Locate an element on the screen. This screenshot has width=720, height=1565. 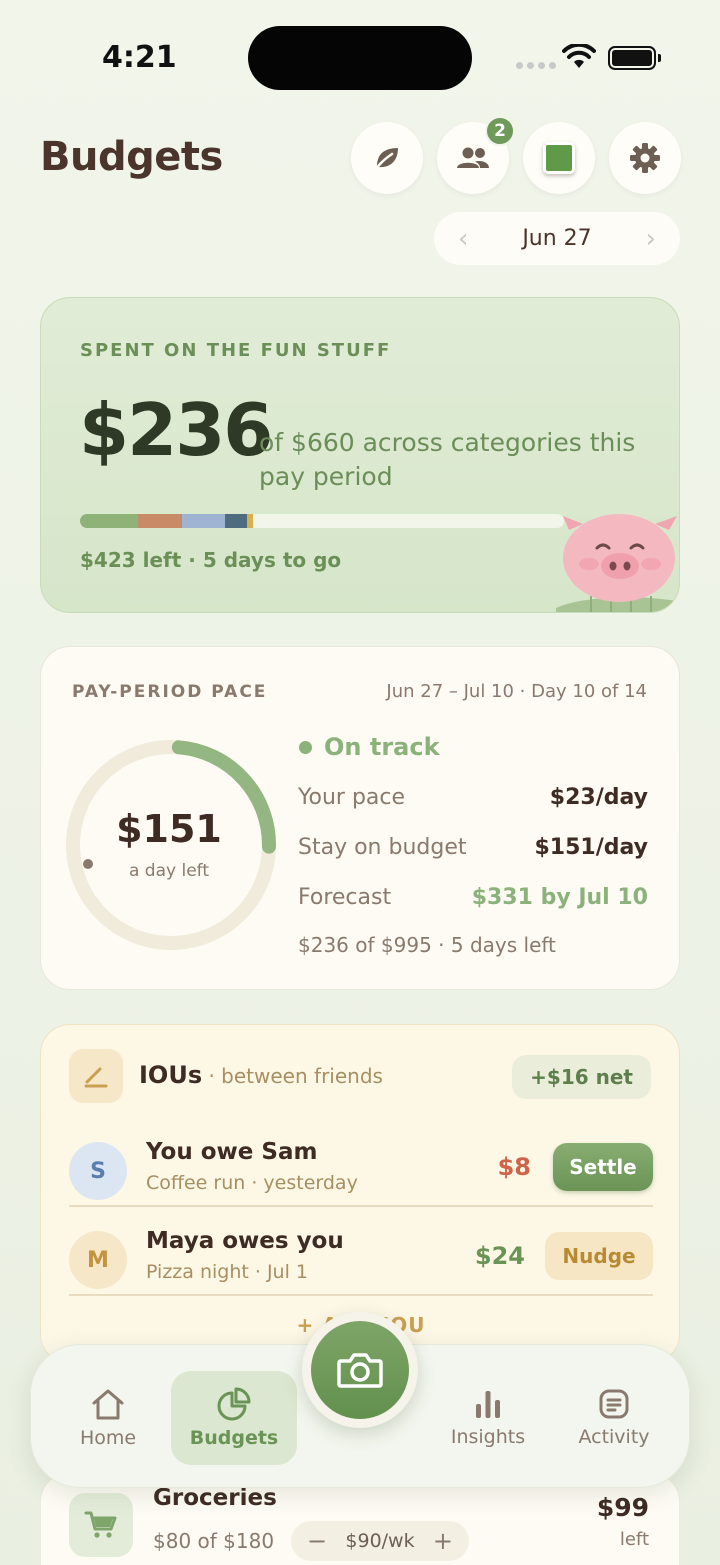
category-spent: $80 of $180 is located at coordinates (214, 1541).